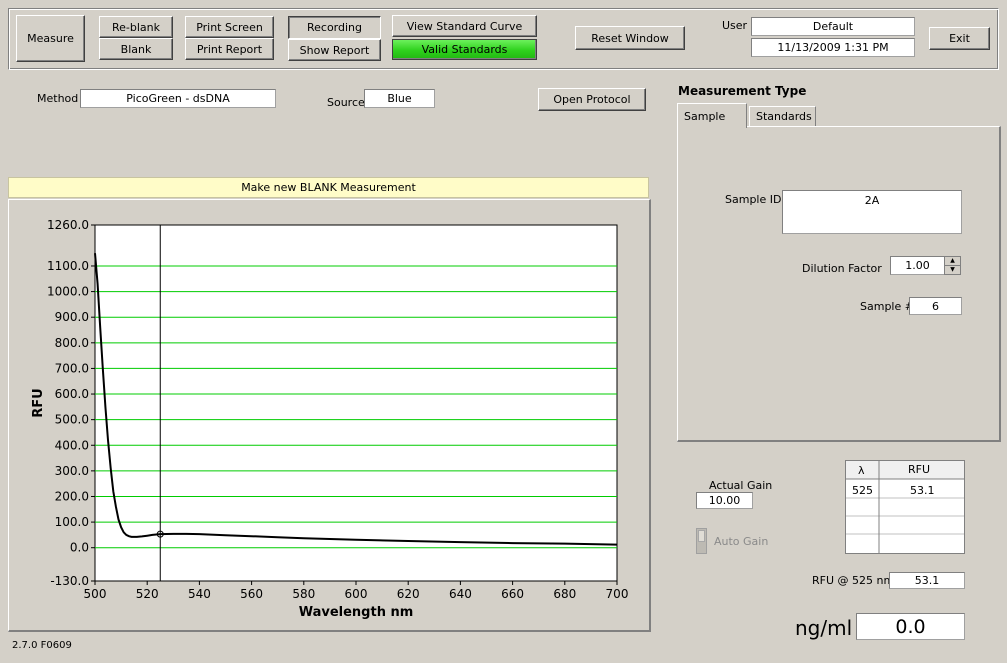  Describe the element at coordinates (334, 50) in the screenshot. I see `show-report-button: Show Report` at that location.